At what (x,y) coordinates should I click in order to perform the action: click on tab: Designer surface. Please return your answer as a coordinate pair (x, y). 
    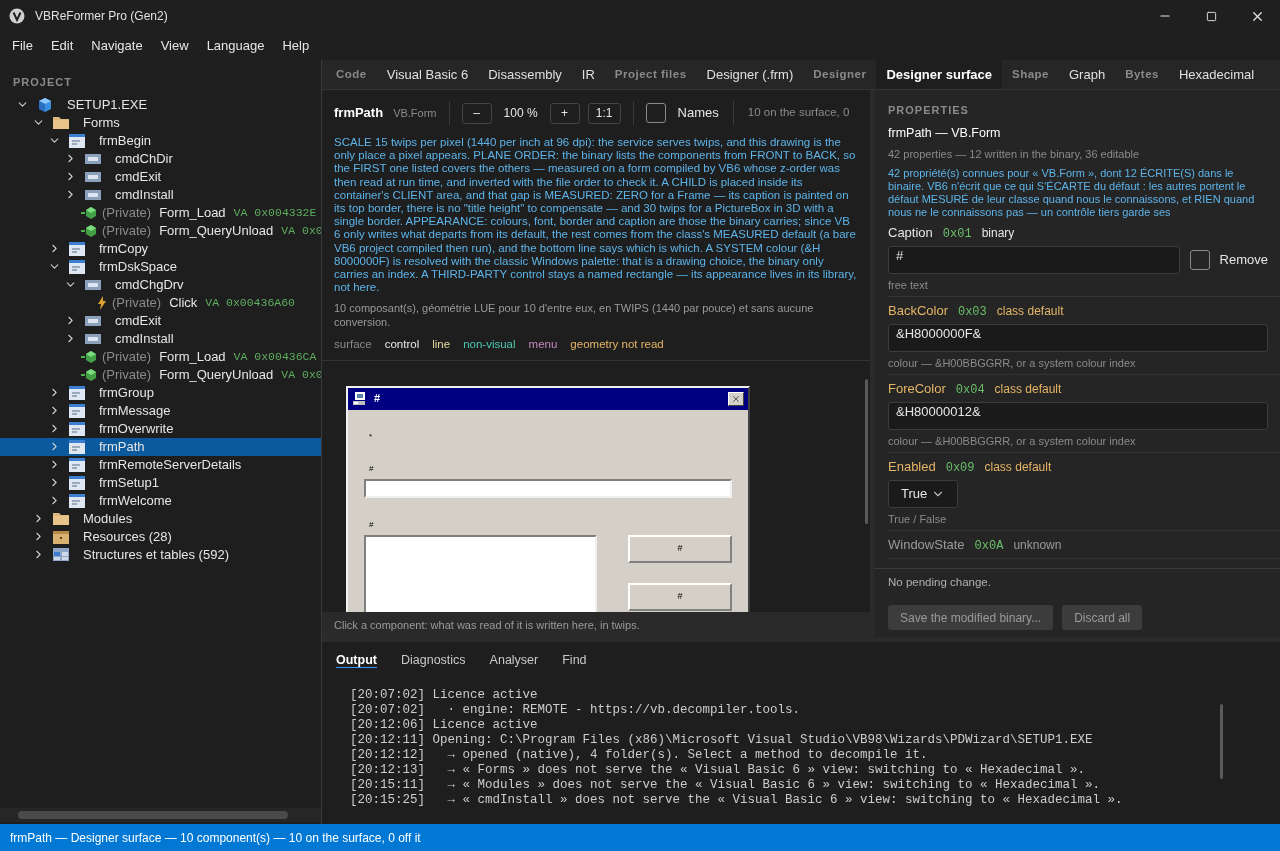
    Looking at the image, I should click on (939, 74).